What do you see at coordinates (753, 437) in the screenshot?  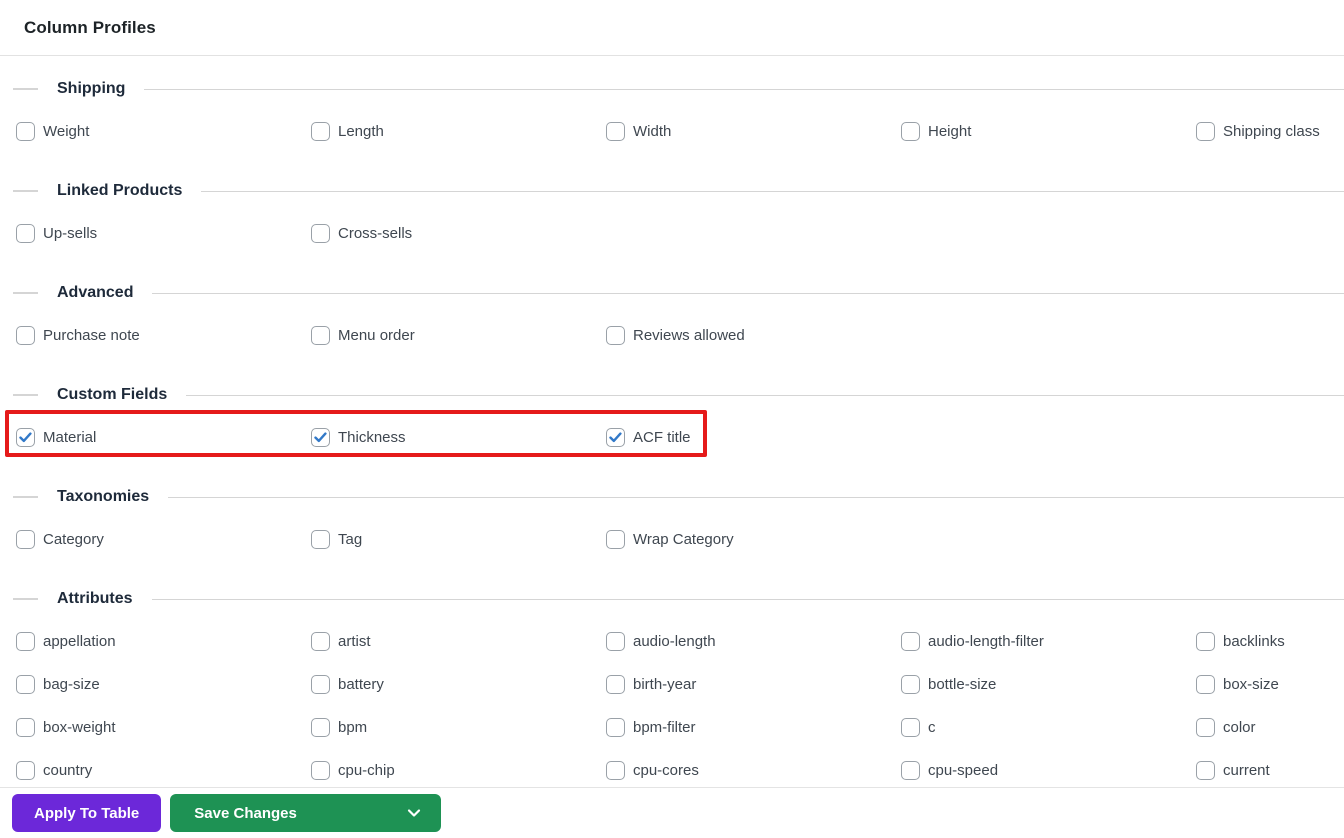 I see `checkbox-item-acf-title: ACF title` at bounding box center [753, 437].